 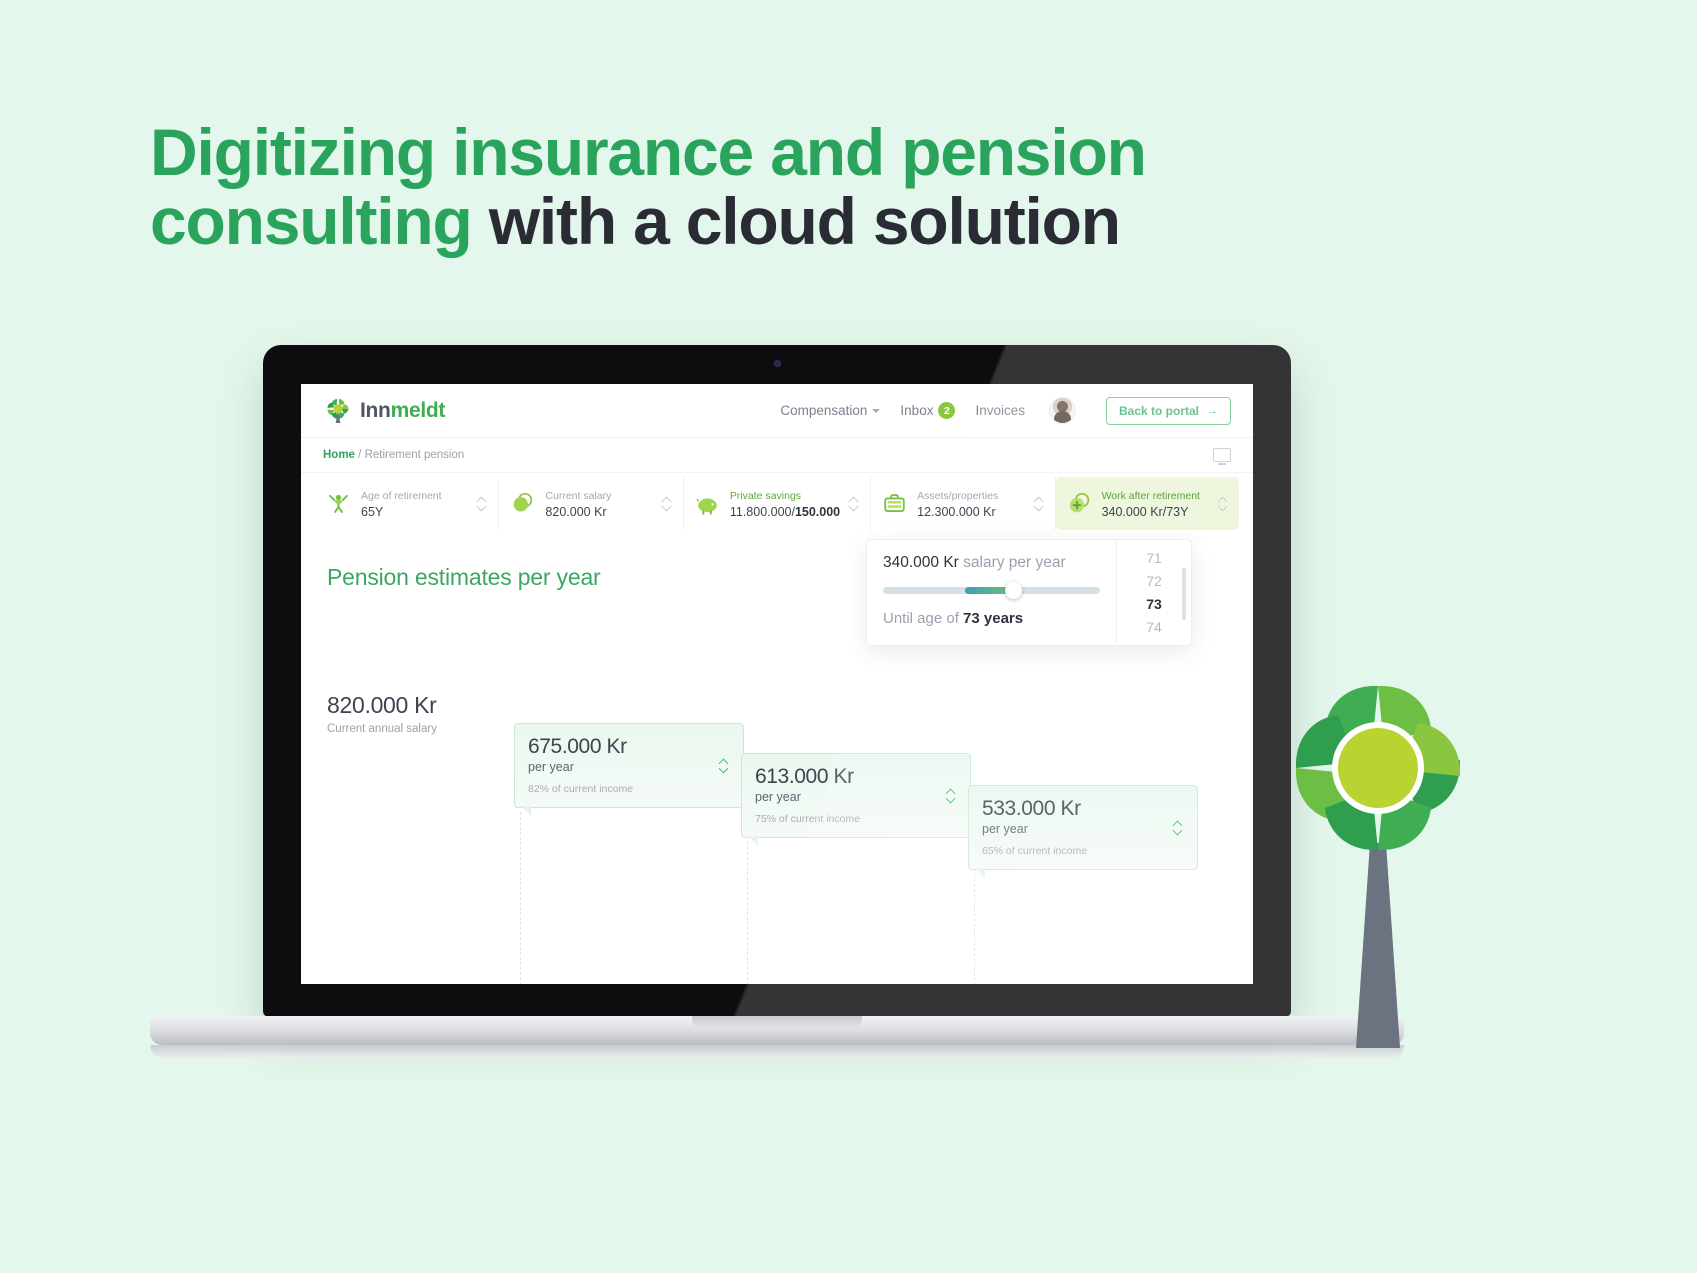 What do you see at coordinates (1153, 592) in the screenshot?
I see `year-picker-list: 71 72 73 74` at bounding box center [1153, 592].